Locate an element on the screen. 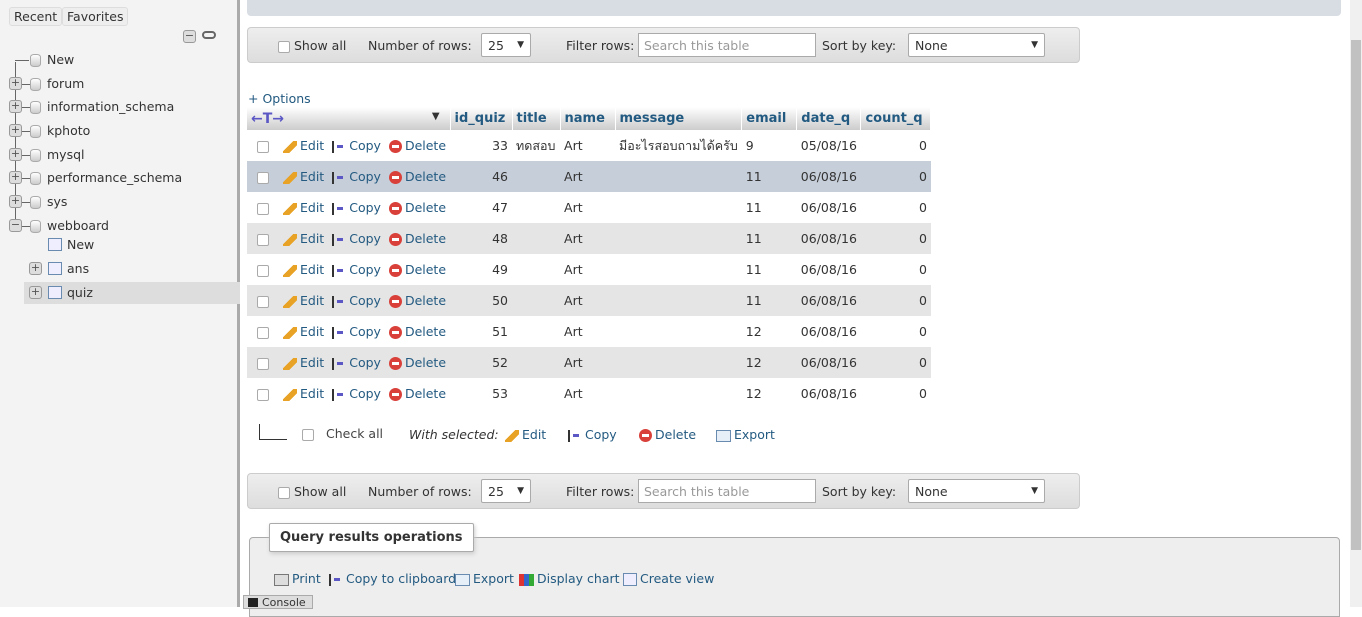 The width and height of the screenshot is (1362, 617). options-link: + Options is located at coordinates (279, 98).